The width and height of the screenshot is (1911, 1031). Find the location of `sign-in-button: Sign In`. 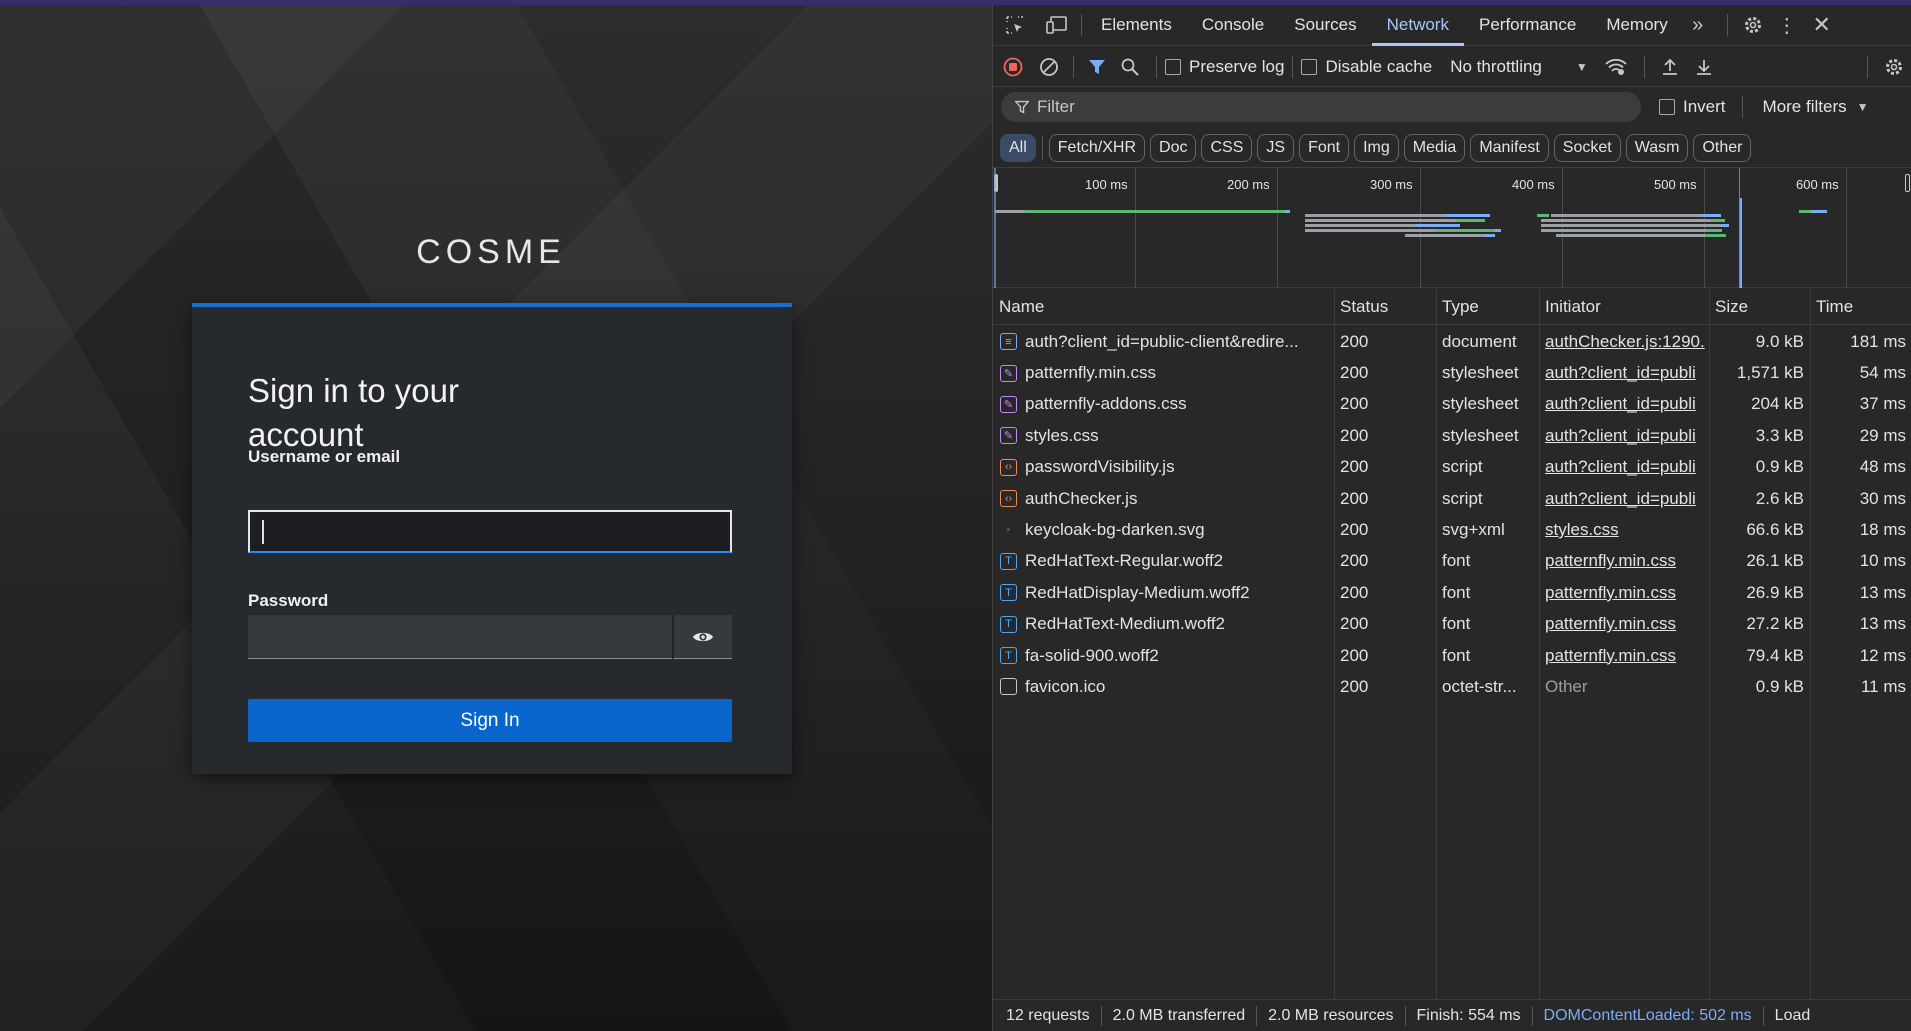

sign-in-button: Sign In is located at coordinates (490, 720).